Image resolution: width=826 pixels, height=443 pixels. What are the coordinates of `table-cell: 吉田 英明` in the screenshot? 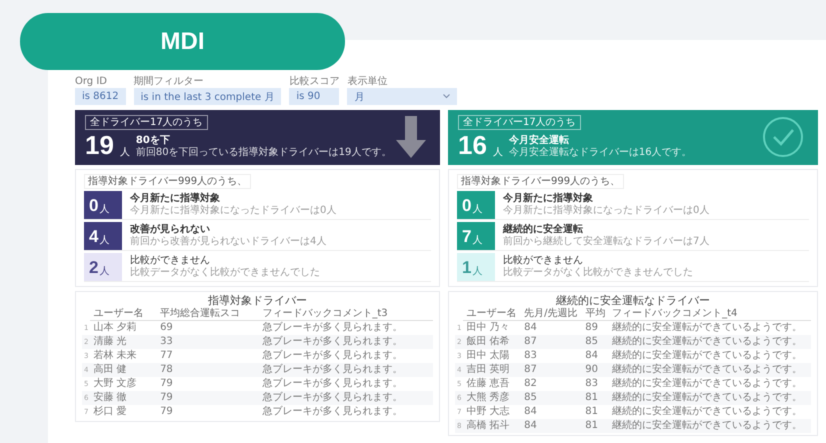 It's located at (492, 370).